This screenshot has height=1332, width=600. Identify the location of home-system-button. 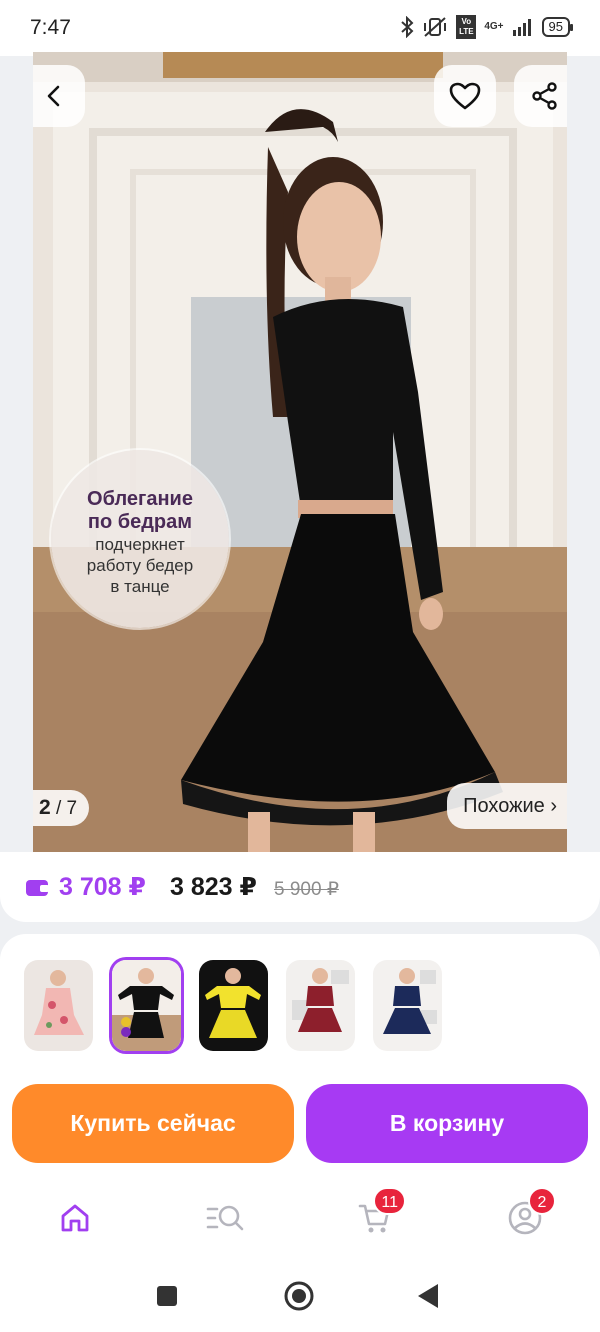
(299, 1298).